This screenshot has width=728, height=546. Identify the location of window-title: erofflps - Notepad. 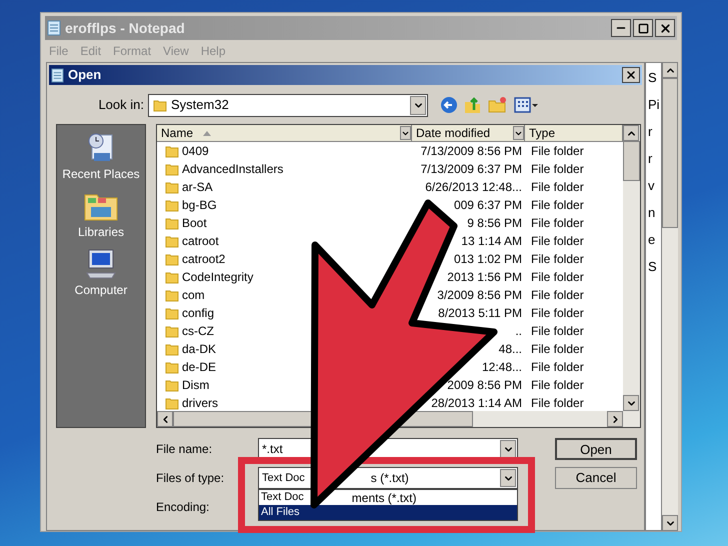
(125, 28).